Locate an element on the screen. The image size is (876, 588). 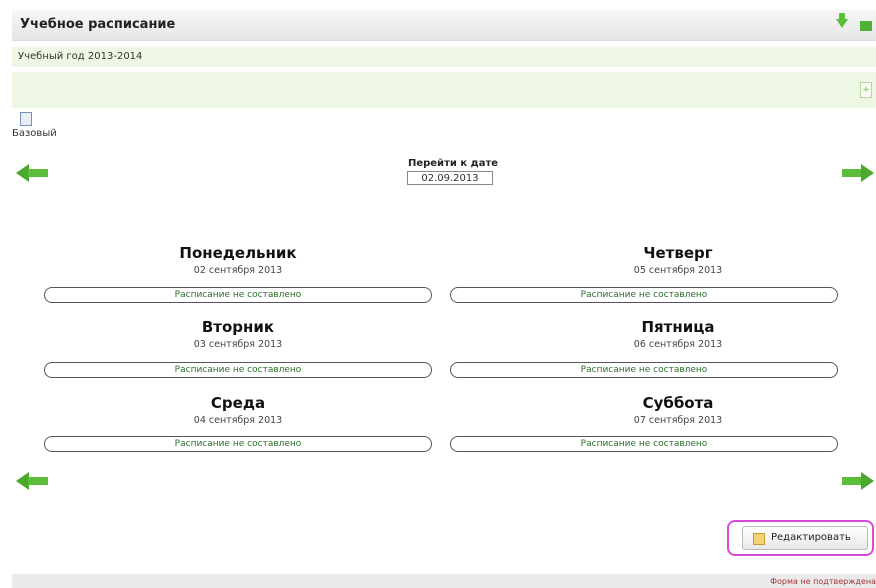
download-arrow-icon is located at coordinates (842, 20).